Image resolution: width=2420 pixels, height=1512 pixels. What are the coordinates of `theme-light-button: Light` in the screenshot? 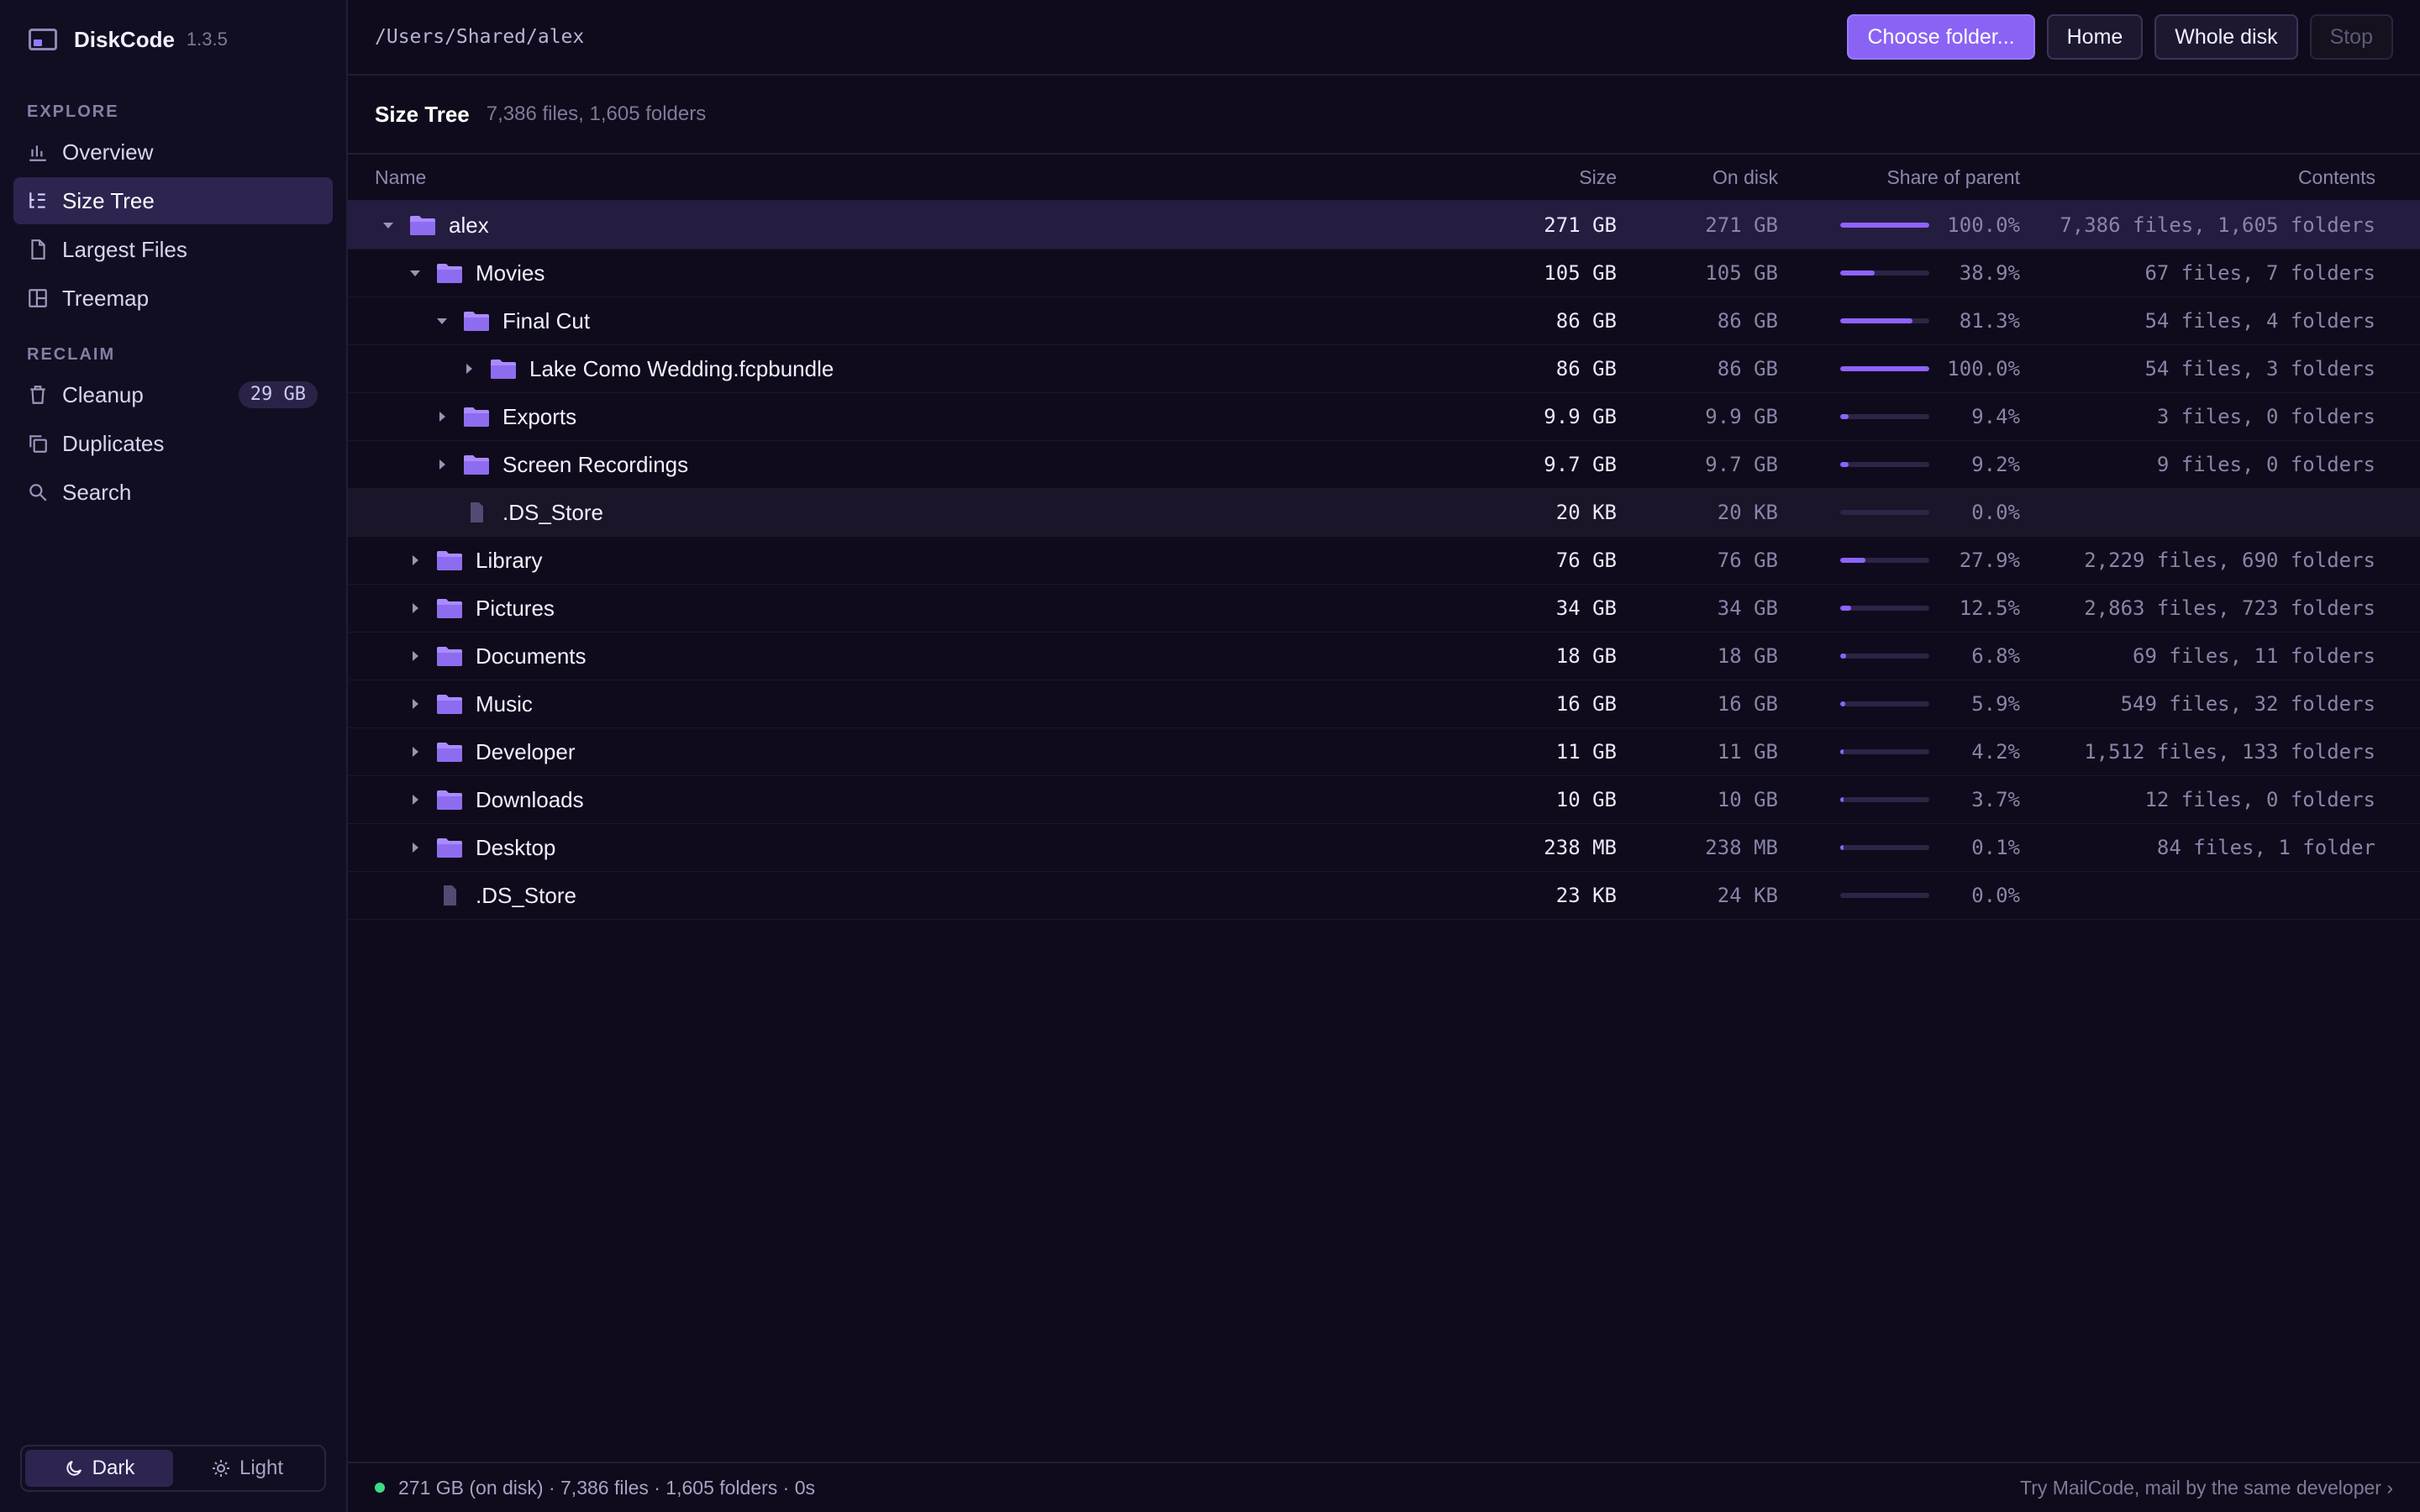 It's located at (247, 1468).